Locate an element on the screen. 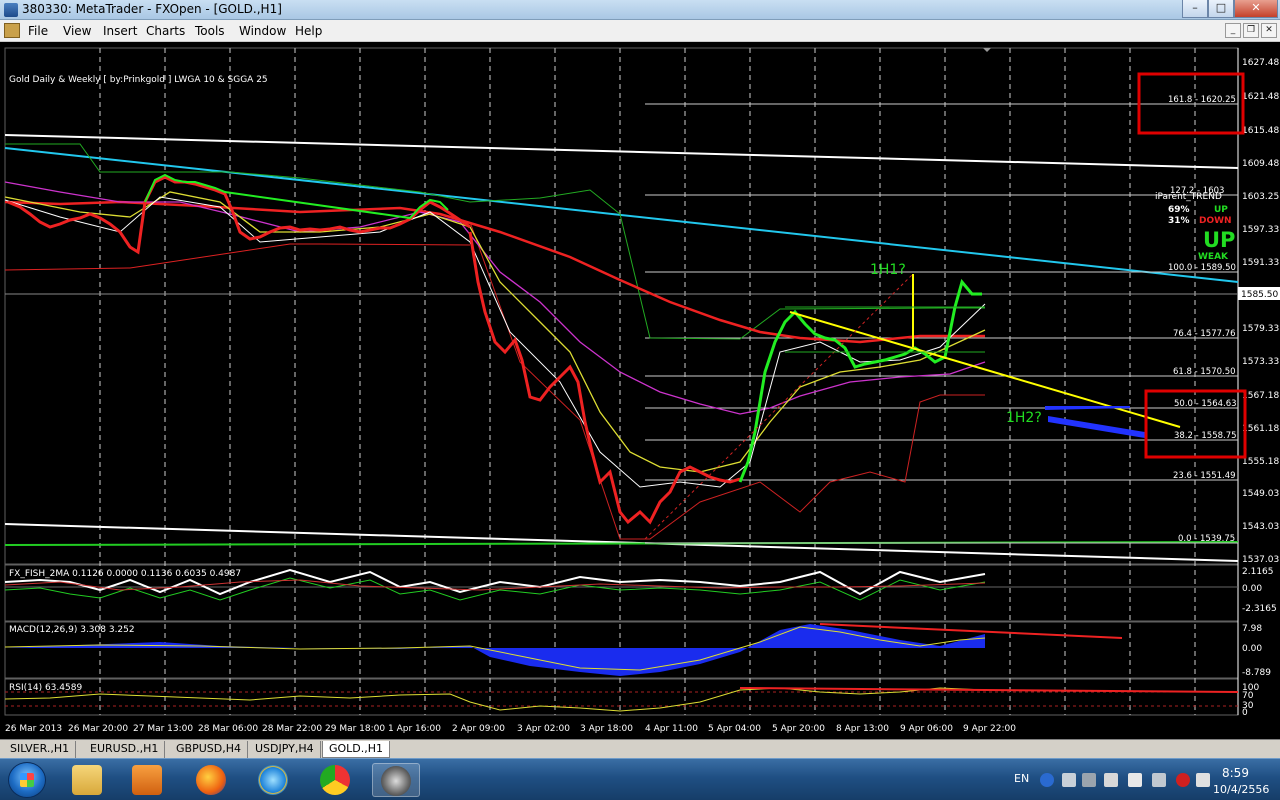  rsi-axis: 100 70 30 0 is located at coordinates (1250, 700).